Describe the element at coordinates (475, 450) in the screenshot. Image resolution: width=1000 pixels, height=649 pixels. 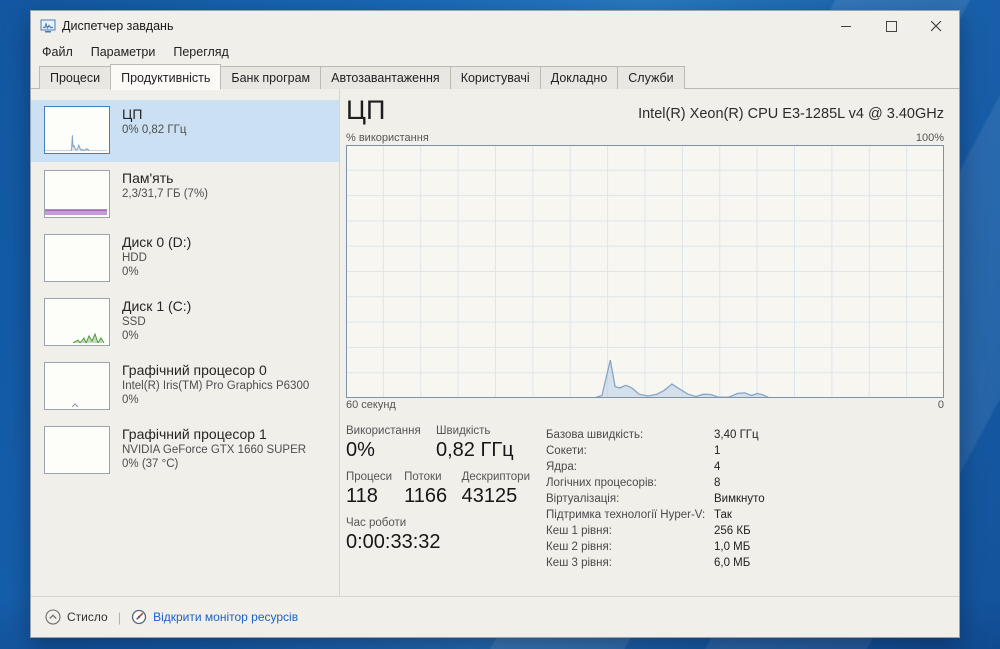
I see `stat-value: 0,82 ГГц` at that location.